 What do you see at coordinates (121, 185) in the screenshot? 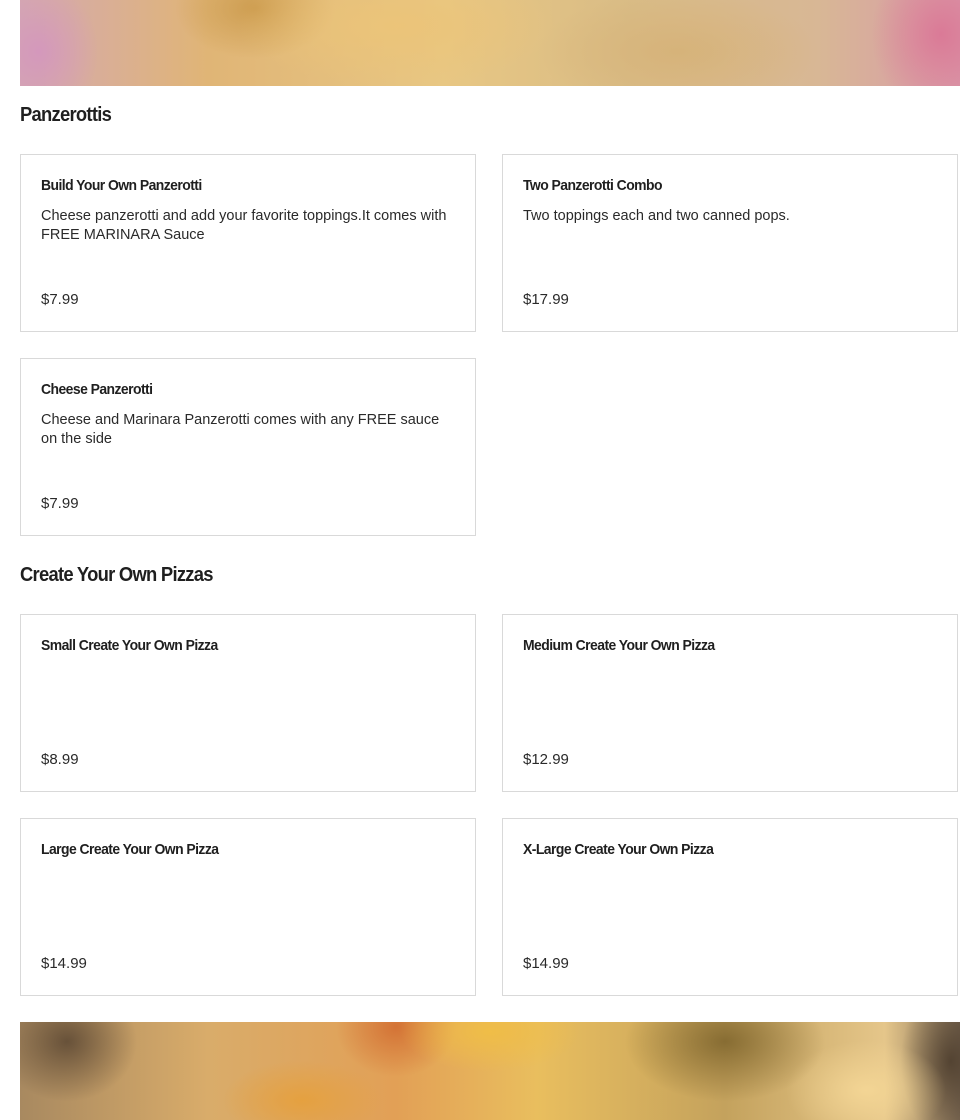
I see `menu-item-name: Build Your Own Panzerotti` at bounding box center [121, 185].